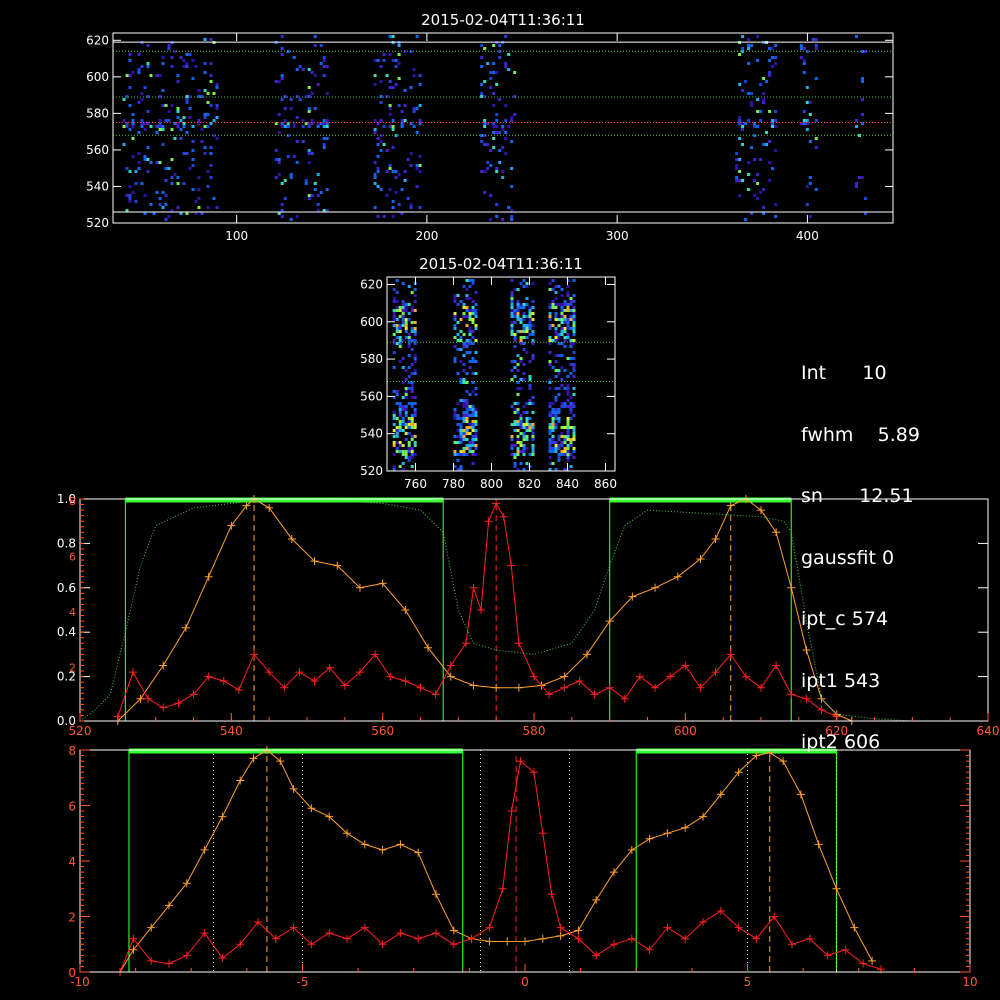  What do you see at coordinates (303, 982) in the screenshot?
I see `x-tick-label: -5` at bounding box center [303, 982].